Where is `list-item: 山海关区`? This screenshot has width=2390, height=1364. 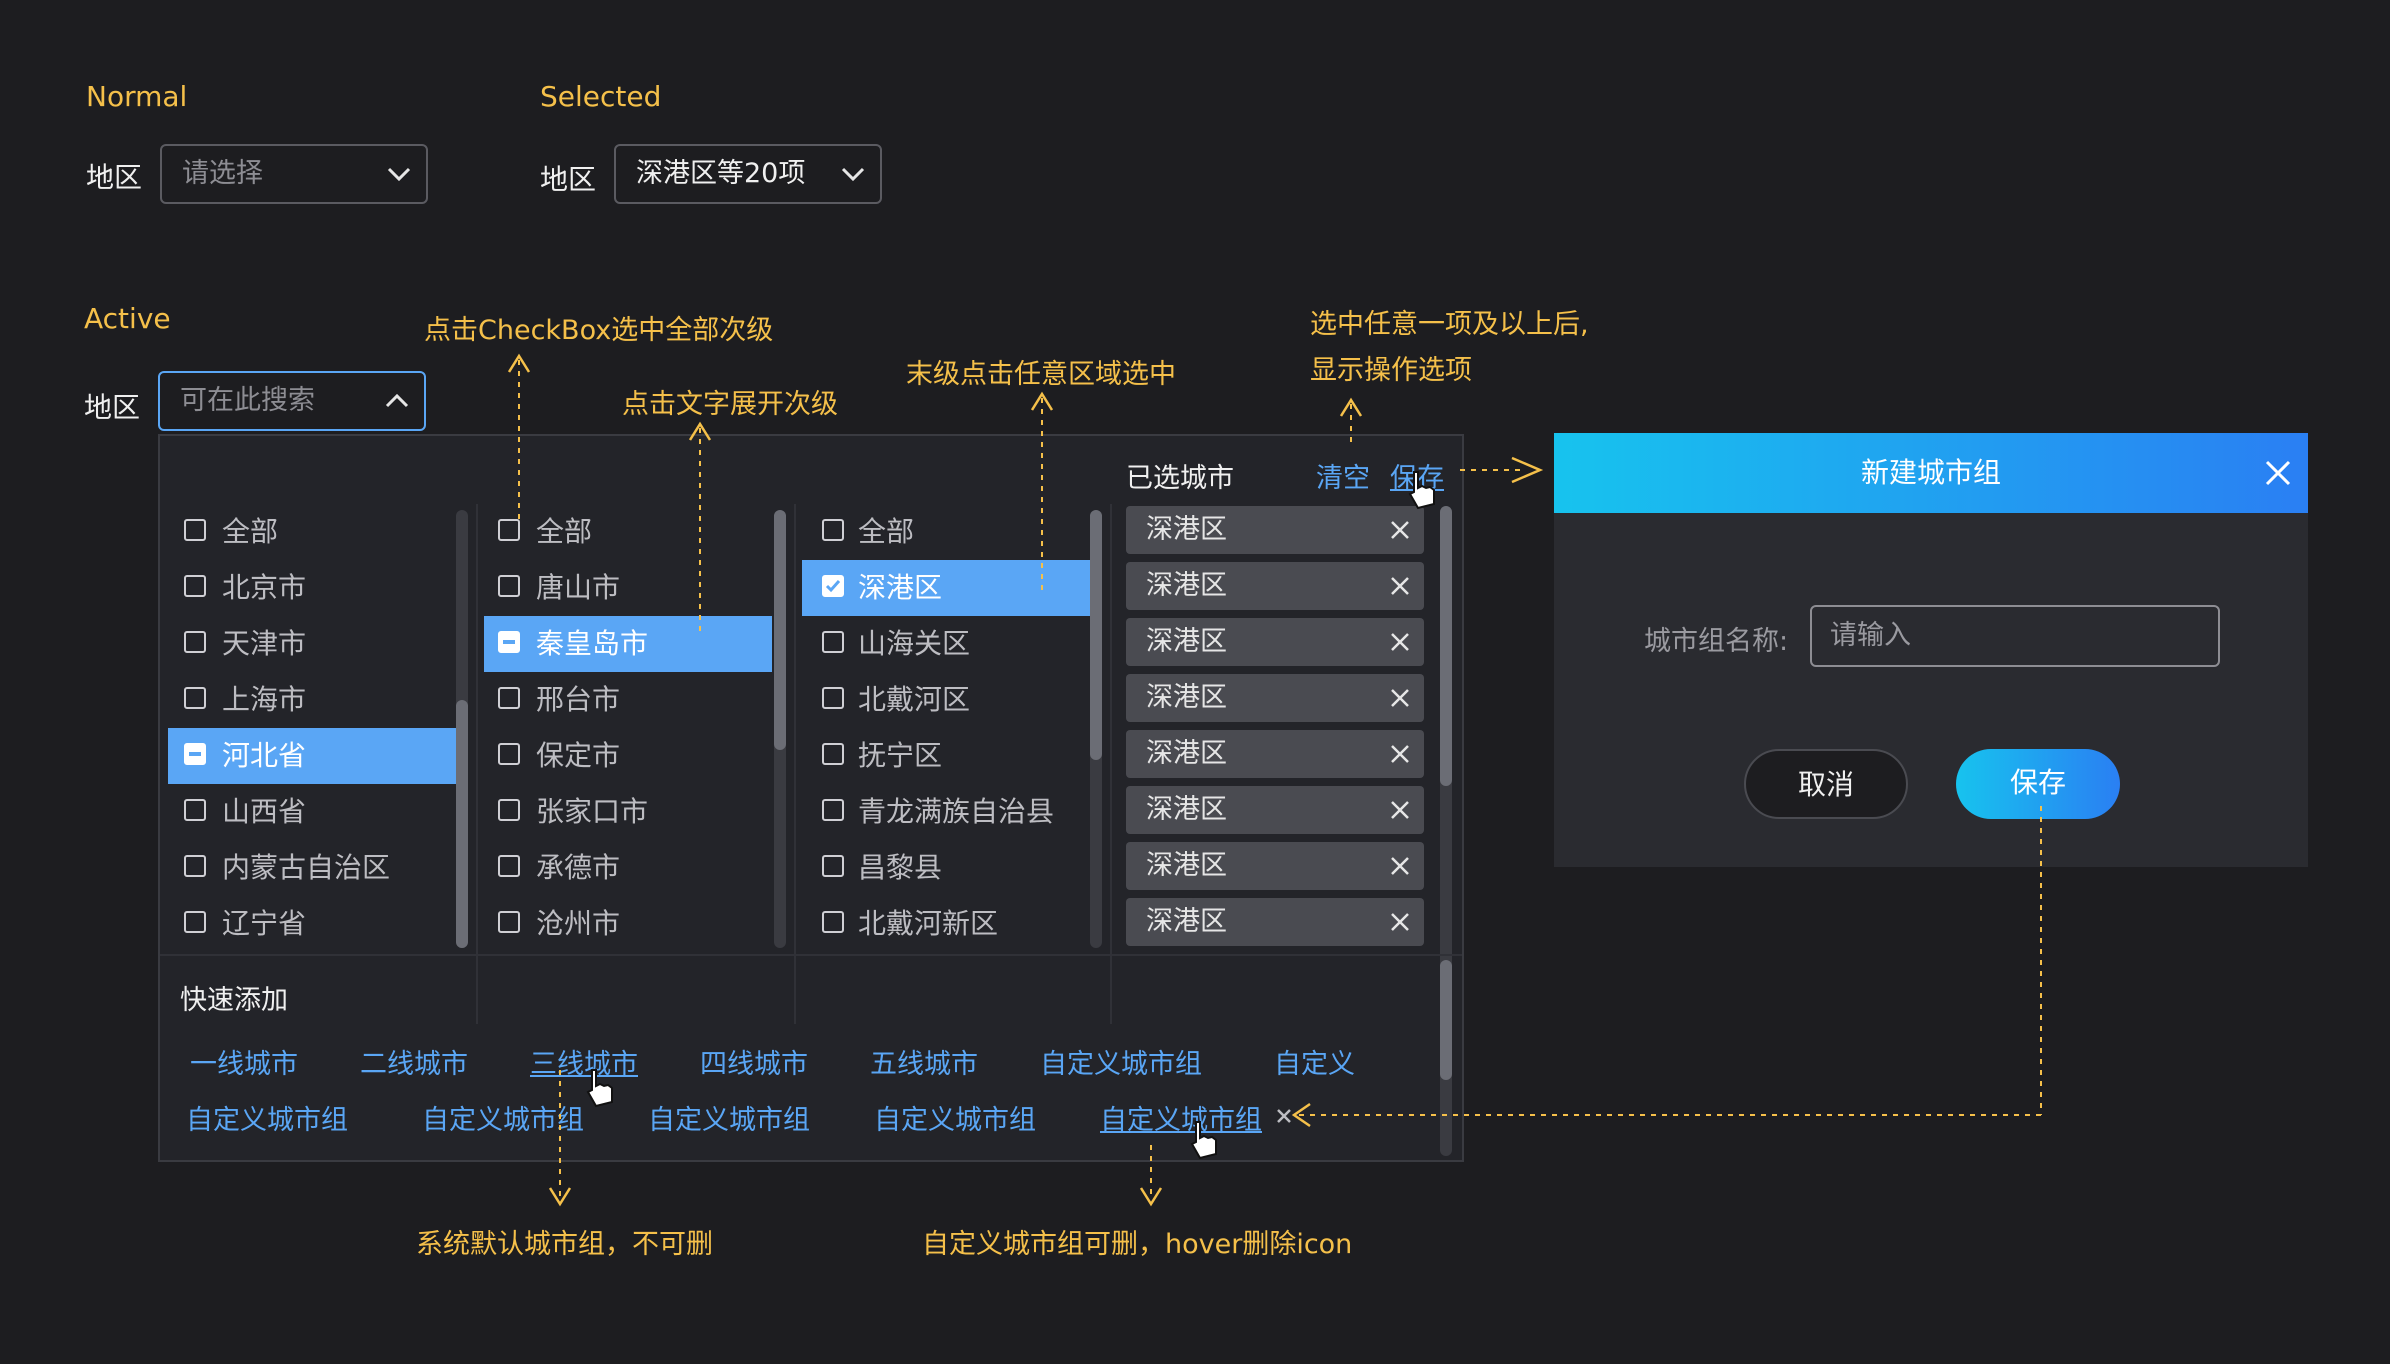
list-item: 山海关区 is located at coordinates (946, 644).